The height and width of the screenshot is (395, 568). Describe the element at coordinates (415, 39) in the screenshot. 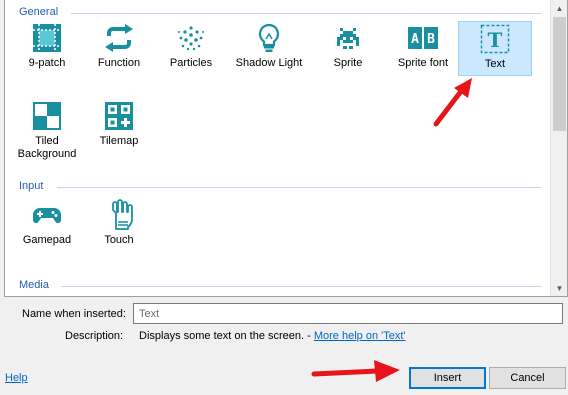

I see `svg-text: A` at that location.